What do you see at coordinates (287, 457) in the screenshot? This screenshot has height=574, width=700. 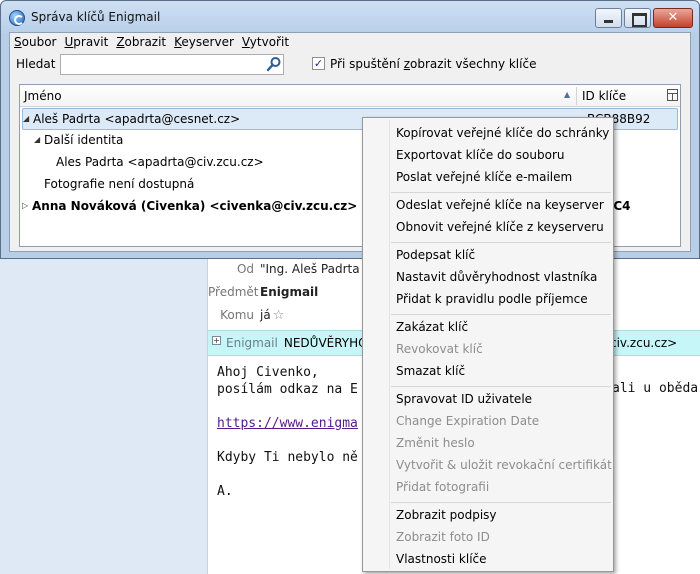 I see `body-line: Kdyby Ti nebylo ně` at bounding box center [287, 457].